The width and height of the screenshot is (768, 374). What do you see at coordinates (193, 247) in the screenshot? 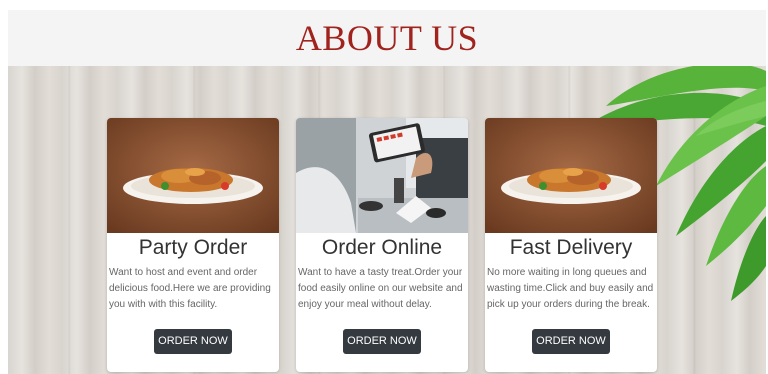
I see `card-title: Party Order` at bounding box center [193, 247].